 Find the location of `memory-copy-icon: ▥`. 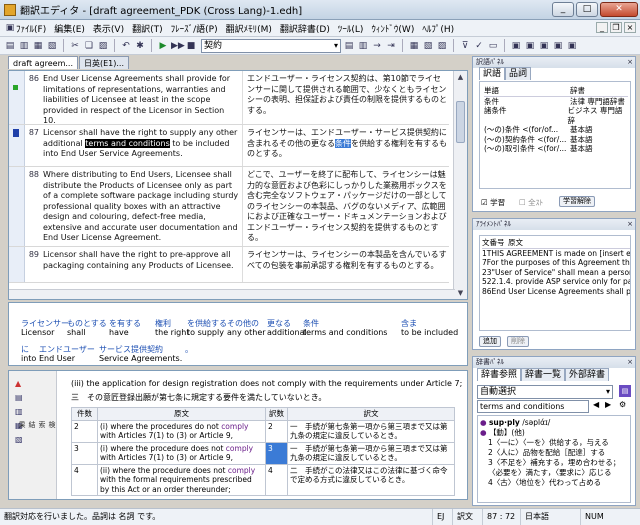

memory-copy-icon: ▥ is located at coordinates (21, 412).